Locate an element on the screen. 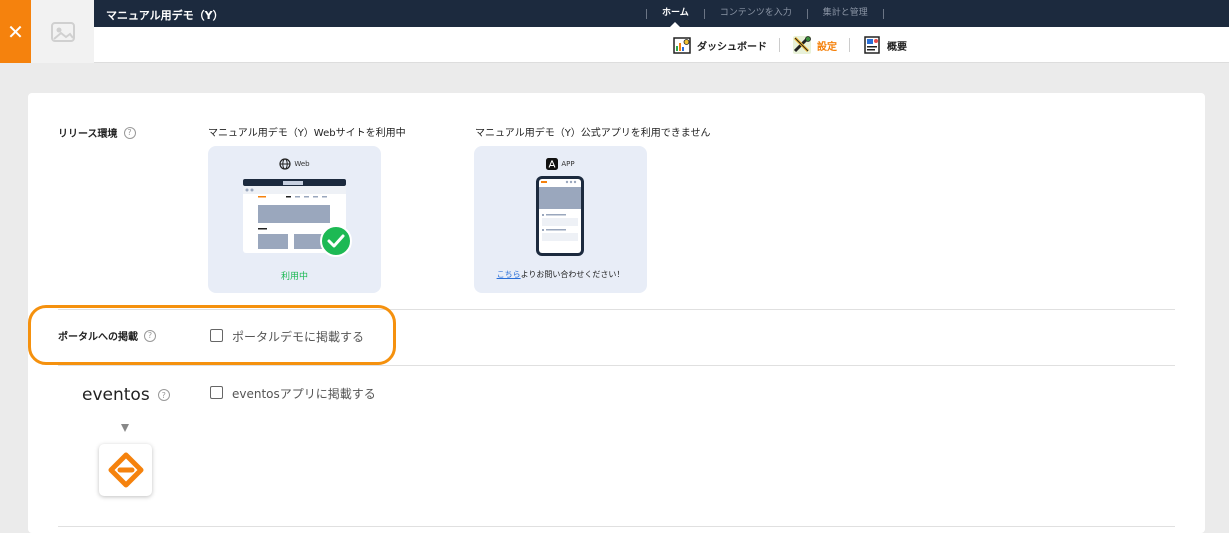  sub-nav: ダッシュボード 設定 概要 is located at coordinates (661, 45).